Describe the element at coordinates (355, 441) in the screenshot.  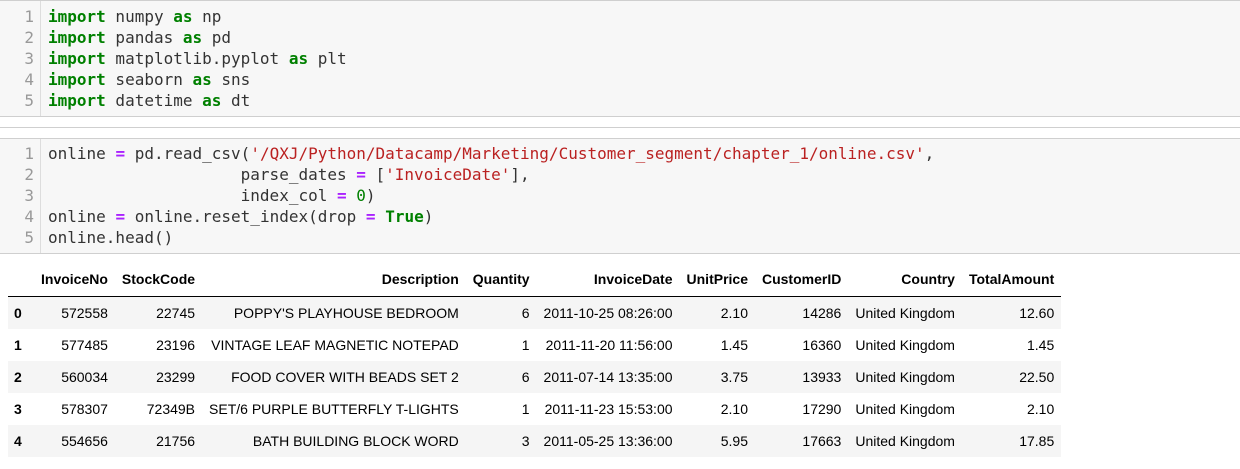
I see `table-cell: BATH BUILDING BLOCK WORD` at that location.